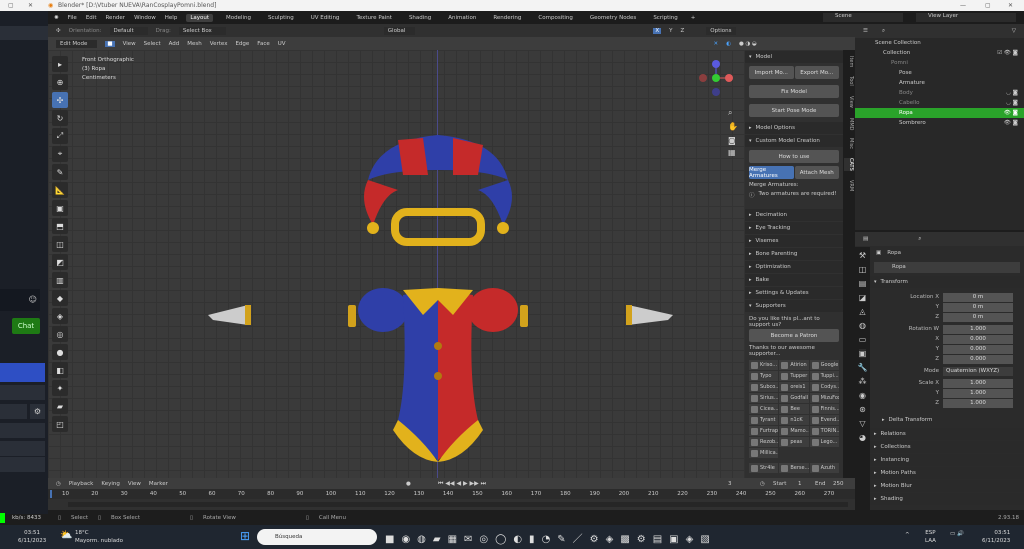  I want to click on close-button: ✕, so click(1010, 5).